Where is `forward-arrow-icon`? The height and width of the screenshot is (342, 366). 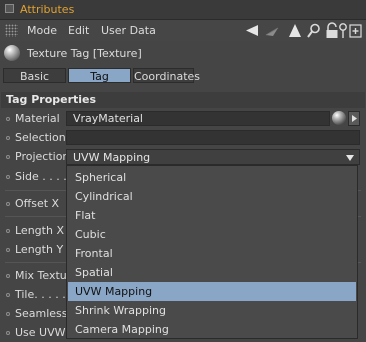 forward-arrow-icon is located at coordinates (272, 30).